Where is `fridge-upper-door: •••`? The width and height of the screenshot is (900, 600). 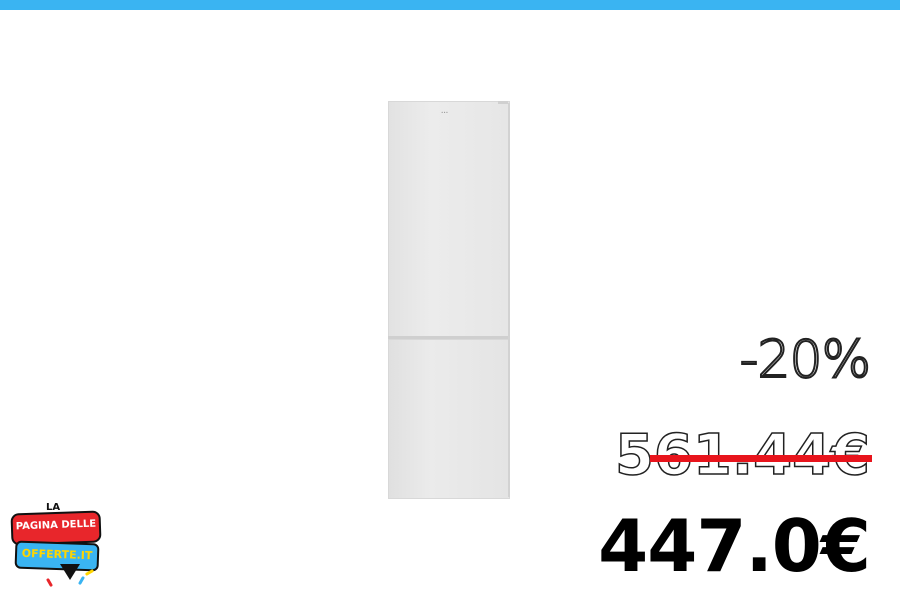 fridge-upper-door: ••• is located at coordinates (449, 219).